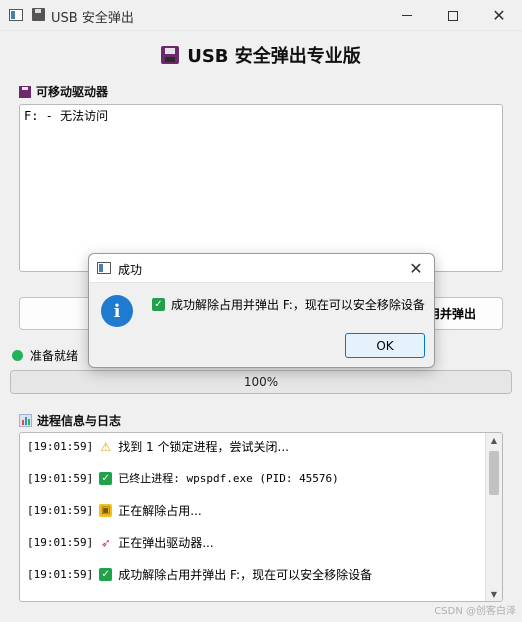 The image size is (522, 622). What do you see at coordinates (494, 473) in the screenshot?
I see `scrollbar-thumb` at bounding box center [494, 473].